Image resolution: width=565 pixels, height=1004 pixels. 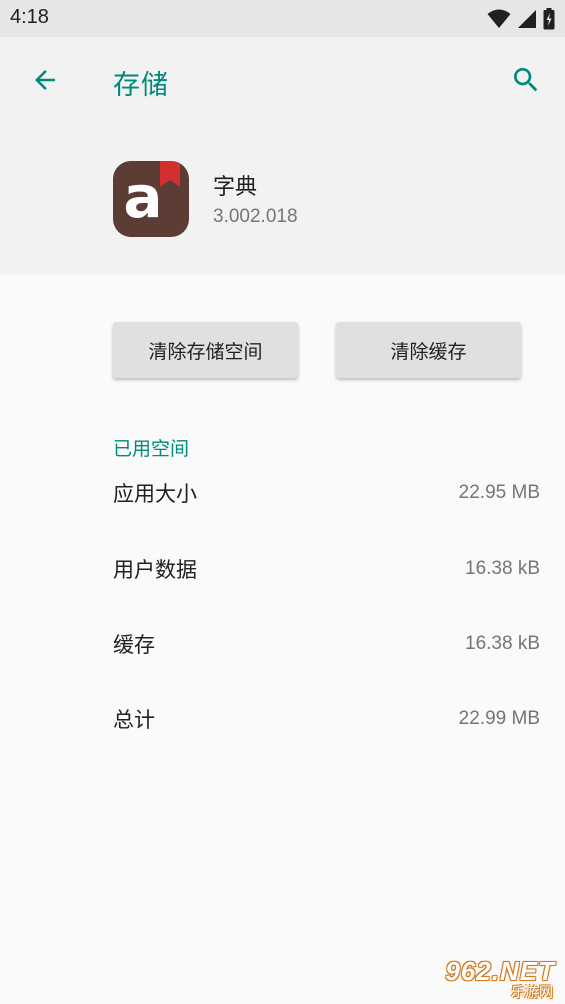 What do you see at coordinates (499, 19) in the screenshot?
I see `wifi-icon` at bounding box center [499, 19].